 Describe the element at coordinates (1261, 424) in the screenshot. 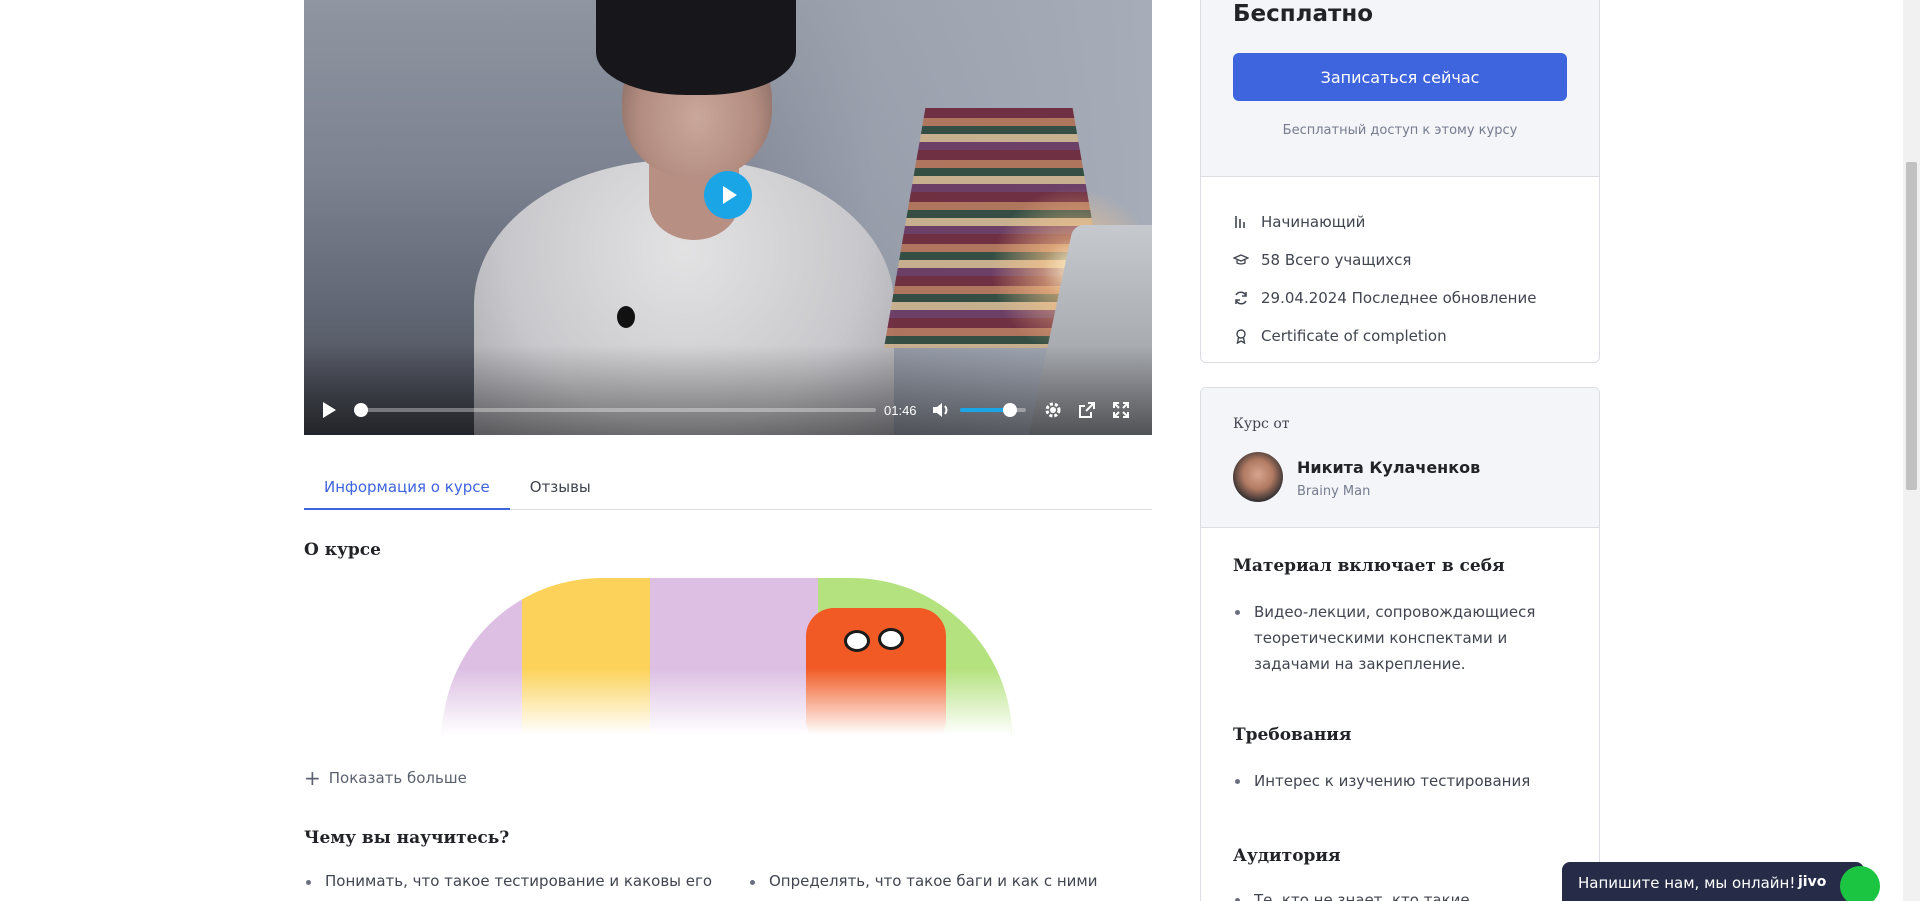

I see `course-by-label: Курс от` at that location.